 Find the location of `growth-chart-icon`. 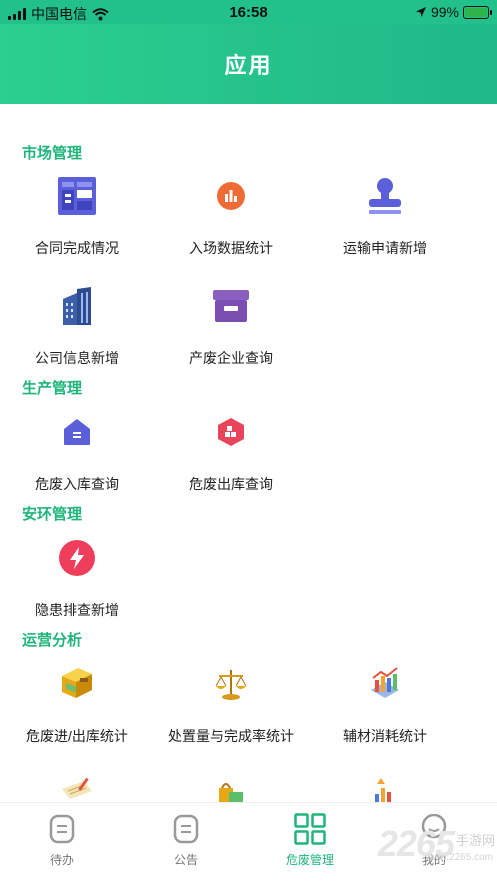

growth-chart-icon is located at coordinates (385, 788).